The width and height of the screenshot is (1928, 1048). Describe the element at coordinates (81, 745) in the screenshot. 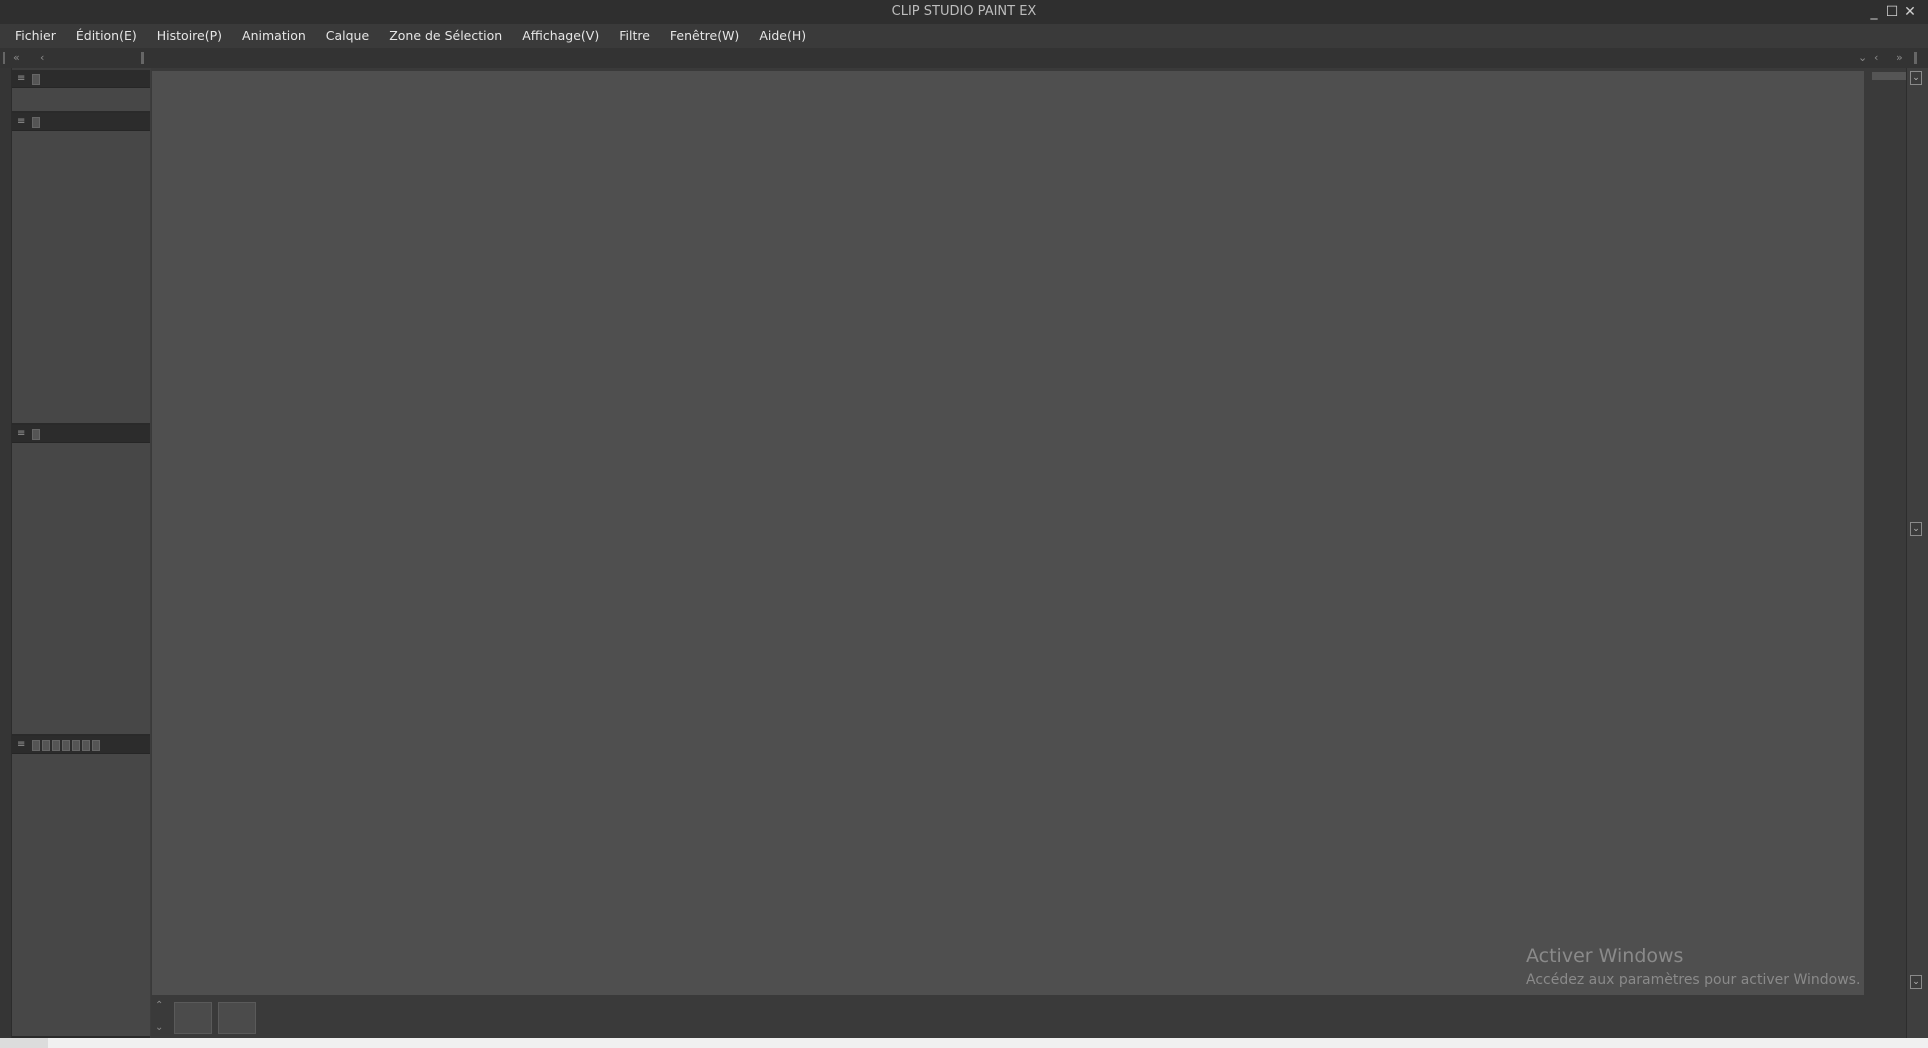

I see `panel-header-4: ≡` at that location.